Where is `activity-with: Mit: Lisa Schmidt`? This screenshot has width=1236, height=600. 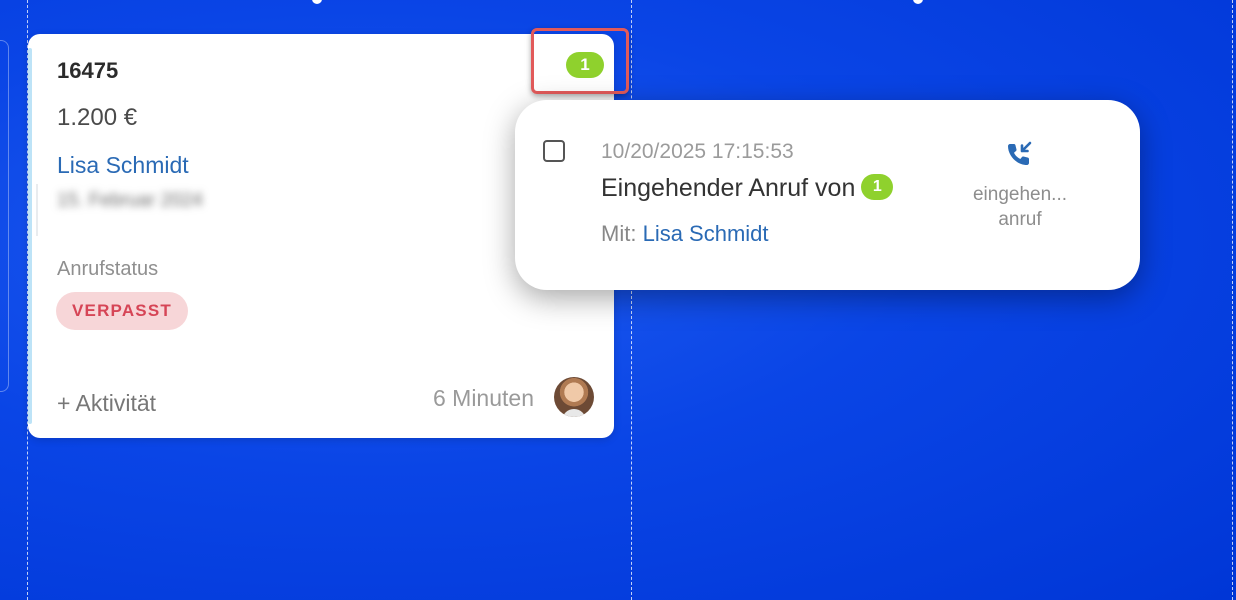 activity-with: Mit: Lisa Schmidt is located at coordinates (685, 234).